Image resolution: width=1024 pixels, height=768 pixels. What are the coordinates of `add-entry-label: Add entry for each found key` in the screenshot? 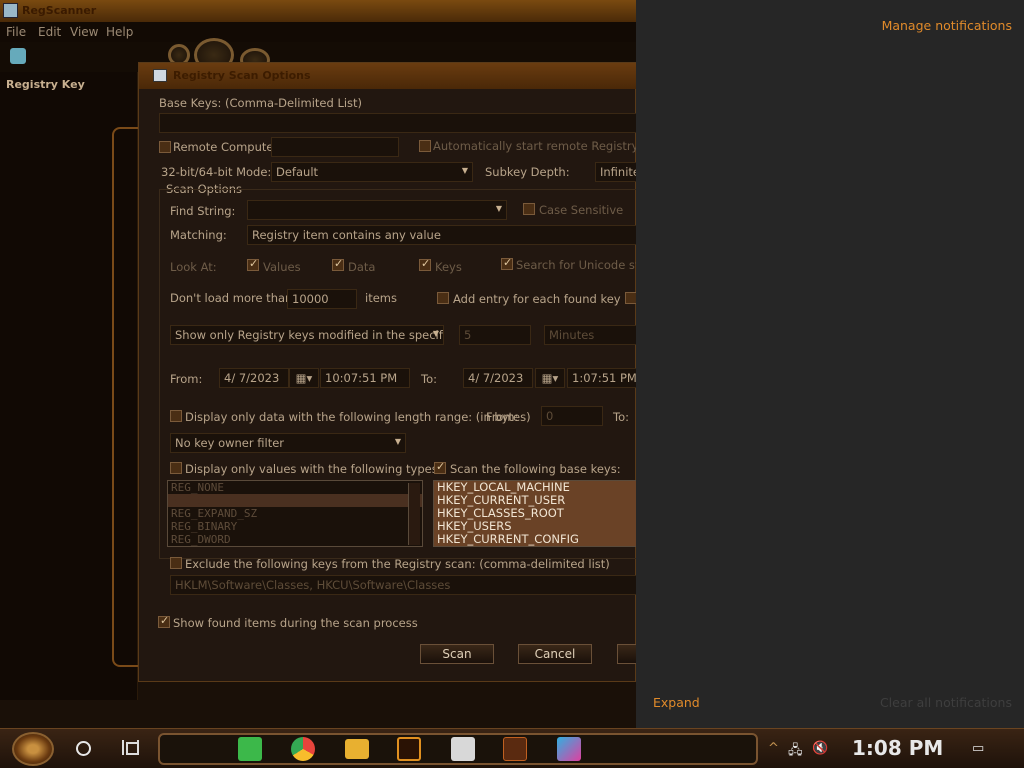 It's located at (537, 299).